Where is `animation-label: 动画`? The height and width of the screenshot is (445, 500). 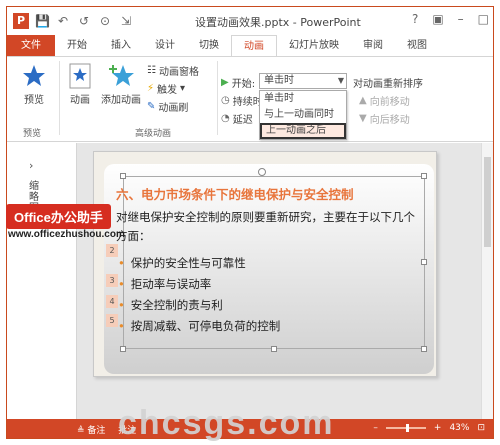
animation-label: 动画 is located at coordinates (80, 100).